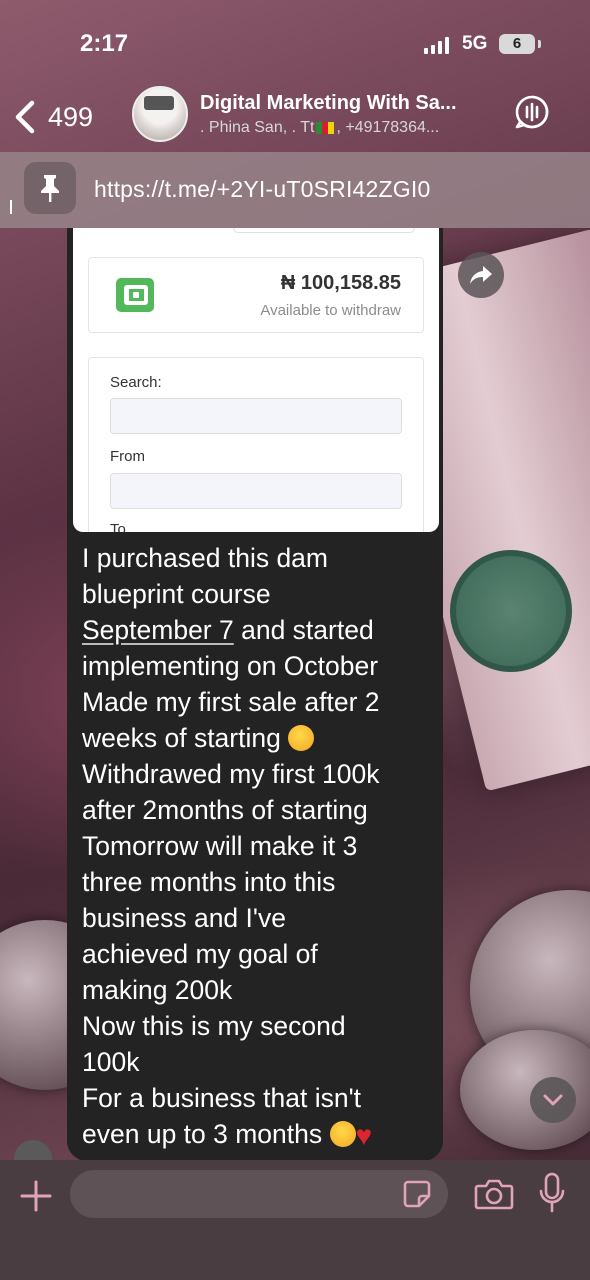 The height and width of the screenshot is (1280, 590). What do you see at coordinates (209, 882) in the screenshot?
I see `message-line: three months into this` at bounding box center [209, 882].